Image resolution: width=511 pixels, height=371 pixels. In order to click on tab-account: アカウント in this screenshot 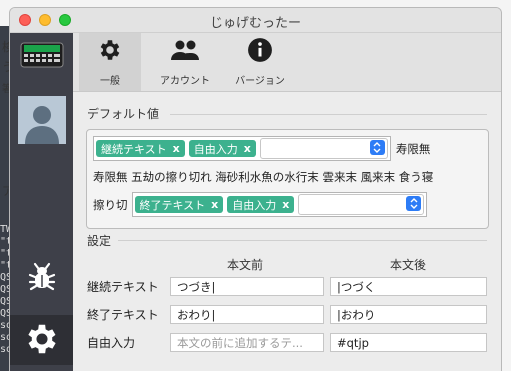, I will do `click(185, 62)`.